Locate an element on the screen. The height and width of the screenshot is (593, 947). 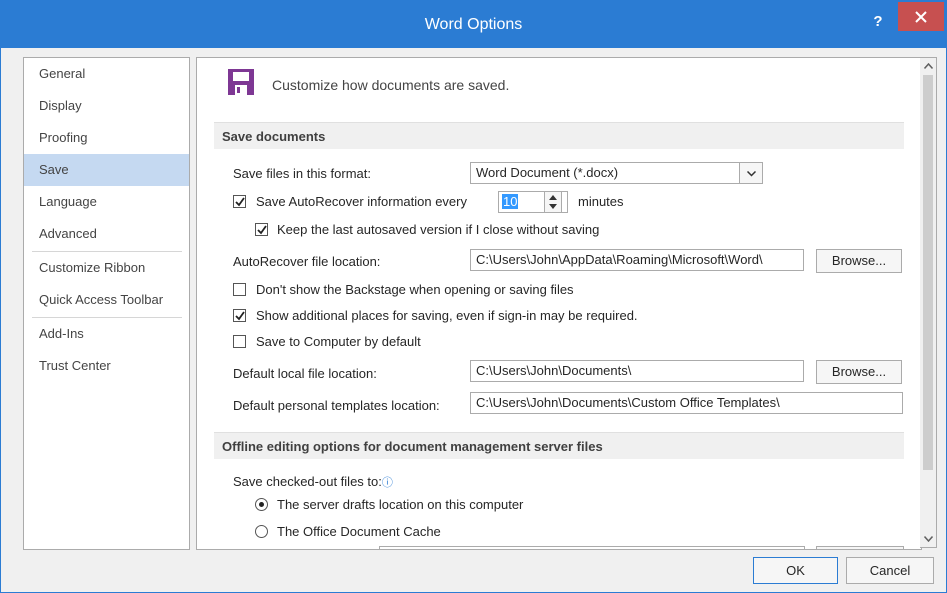
format-label: Save files in this format: is located at coordinates (302, 173).